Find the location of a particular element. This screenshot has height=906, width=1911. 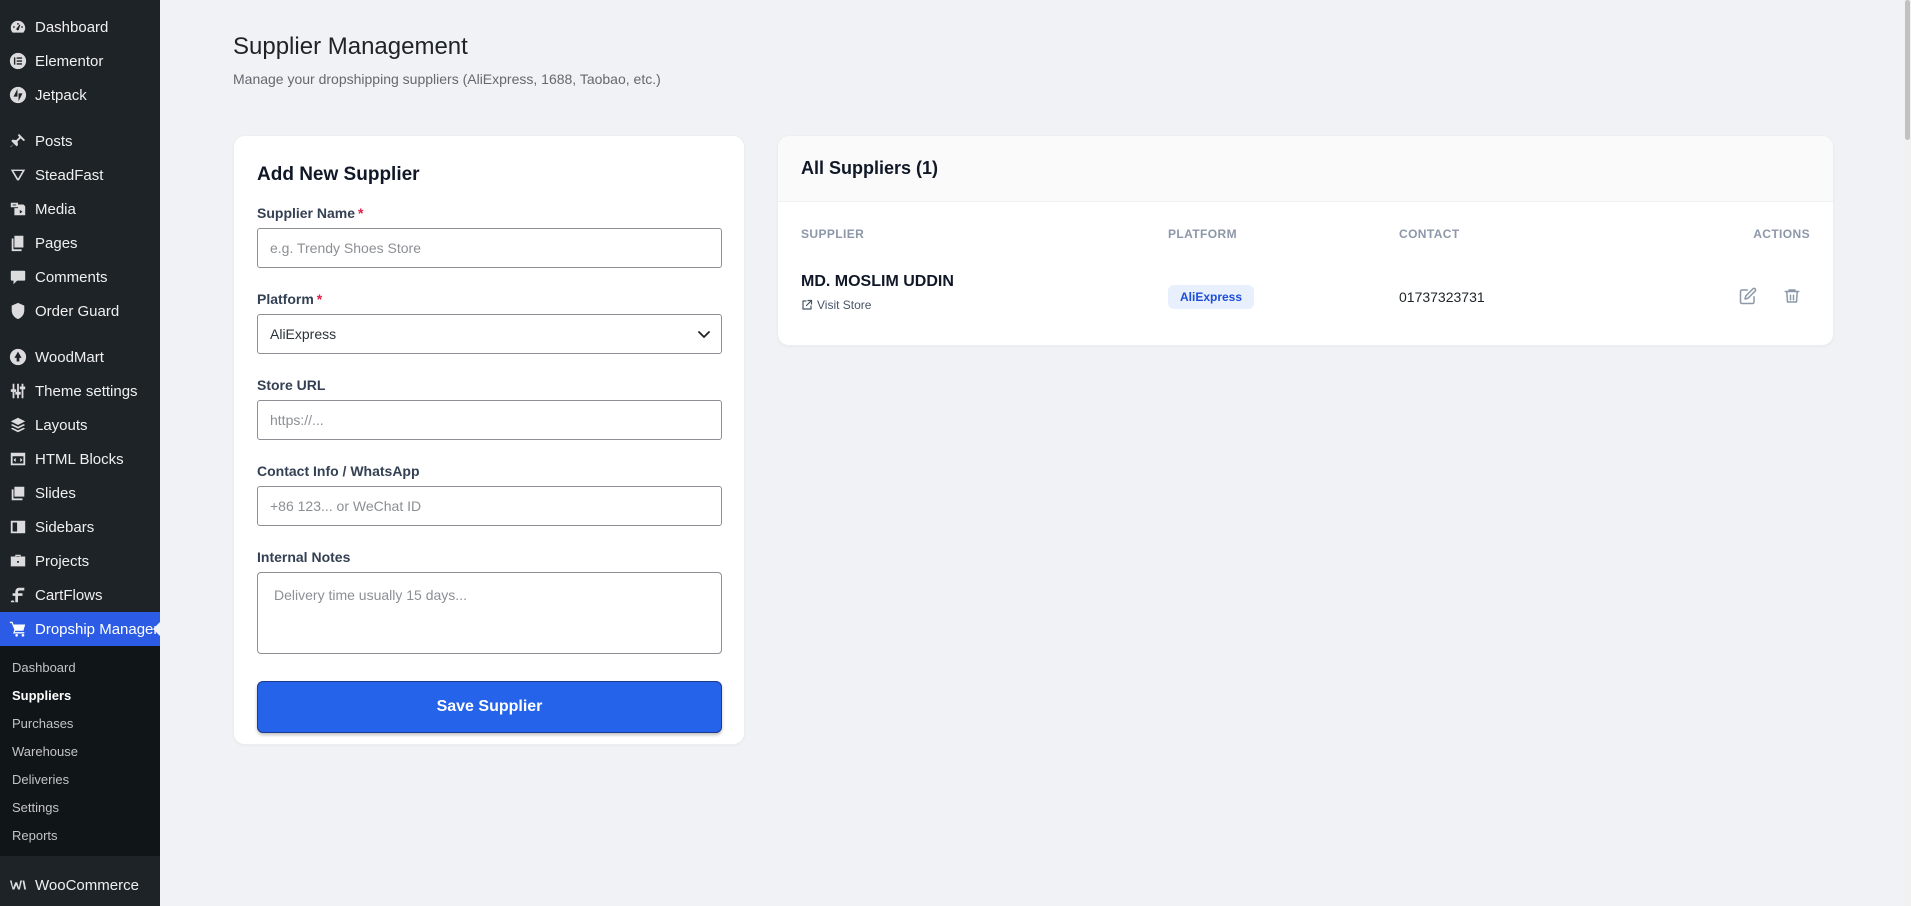

sidebar-item-order-guard: Order Guard is located at coordinates (80, 311).